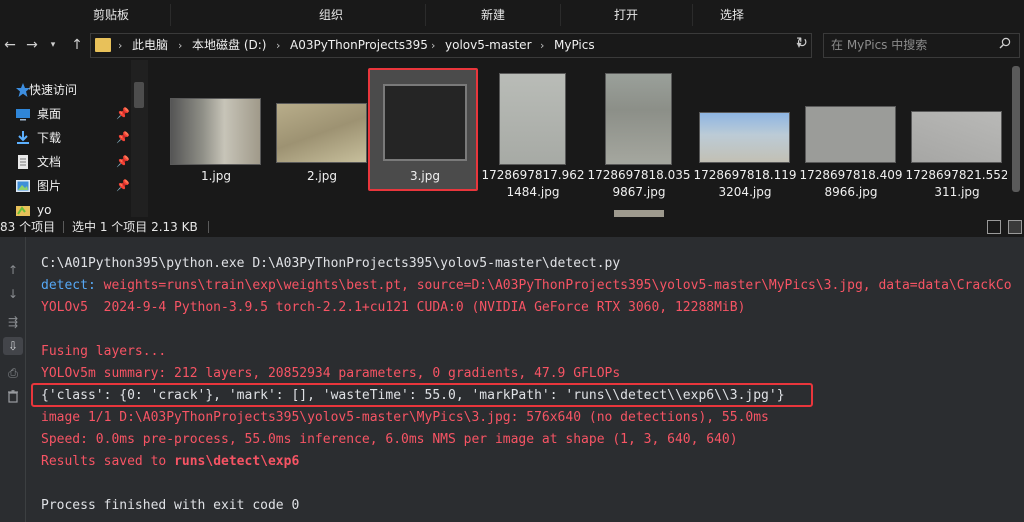 The width and height of the screenshot is (1024, 522). What do you see at coordinates (53, 90) in the screenshot?
I see `sidebar-item-label: 快速访问` at bounding box center [53, 90].